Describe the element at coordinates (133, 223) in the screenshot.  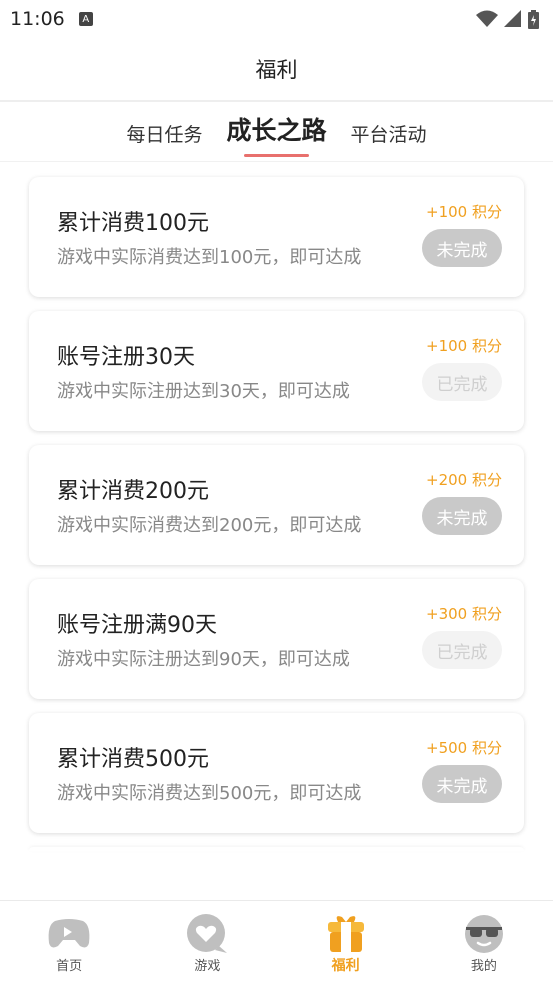
I see `task-title: 累计消费100元` at that location.